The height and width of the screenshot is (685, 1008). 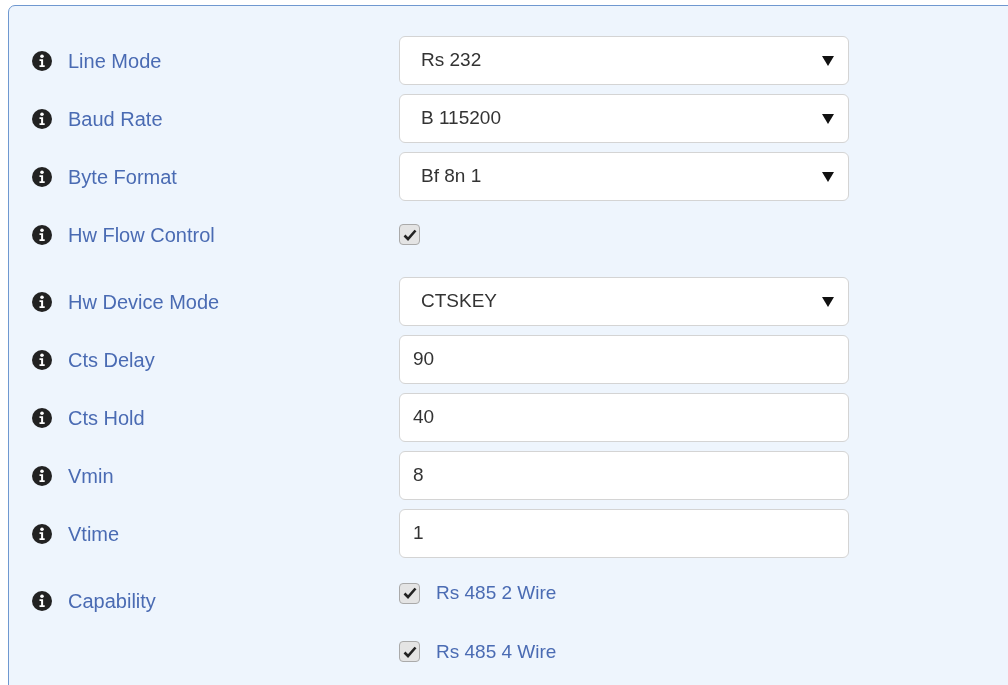 What do you see at coordinates (106, 418) in the screenshot?
I see `field-label: Cts Hold` at bounding box center [106, 418].